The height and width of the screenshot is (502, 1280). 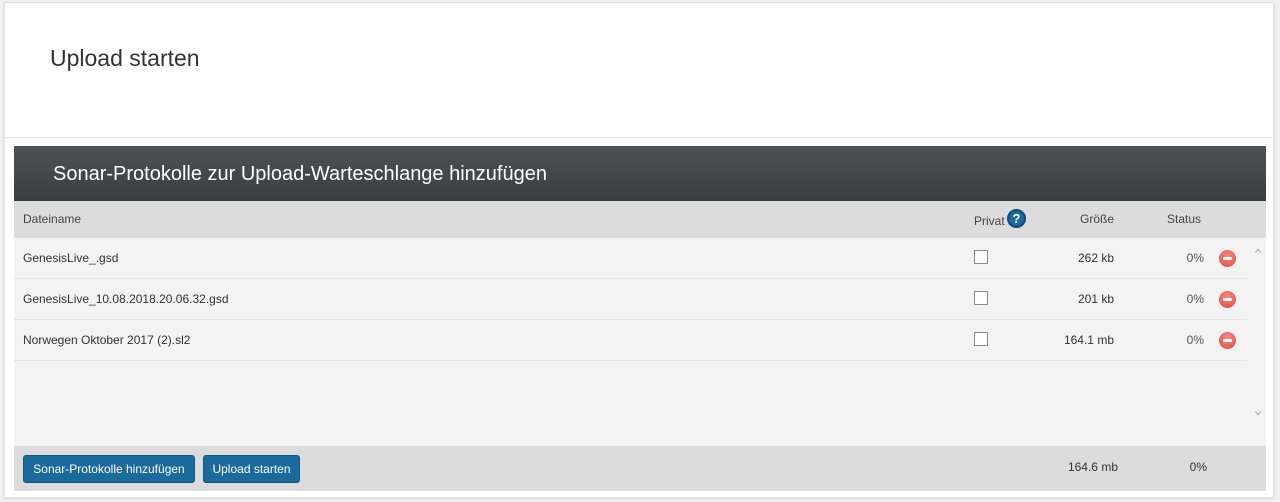 What do you see at coordinates (640, 219) in the screenshot?
I see `table-header: Dateiname Privat ? Größe Status` at bounding box center [640, 219].